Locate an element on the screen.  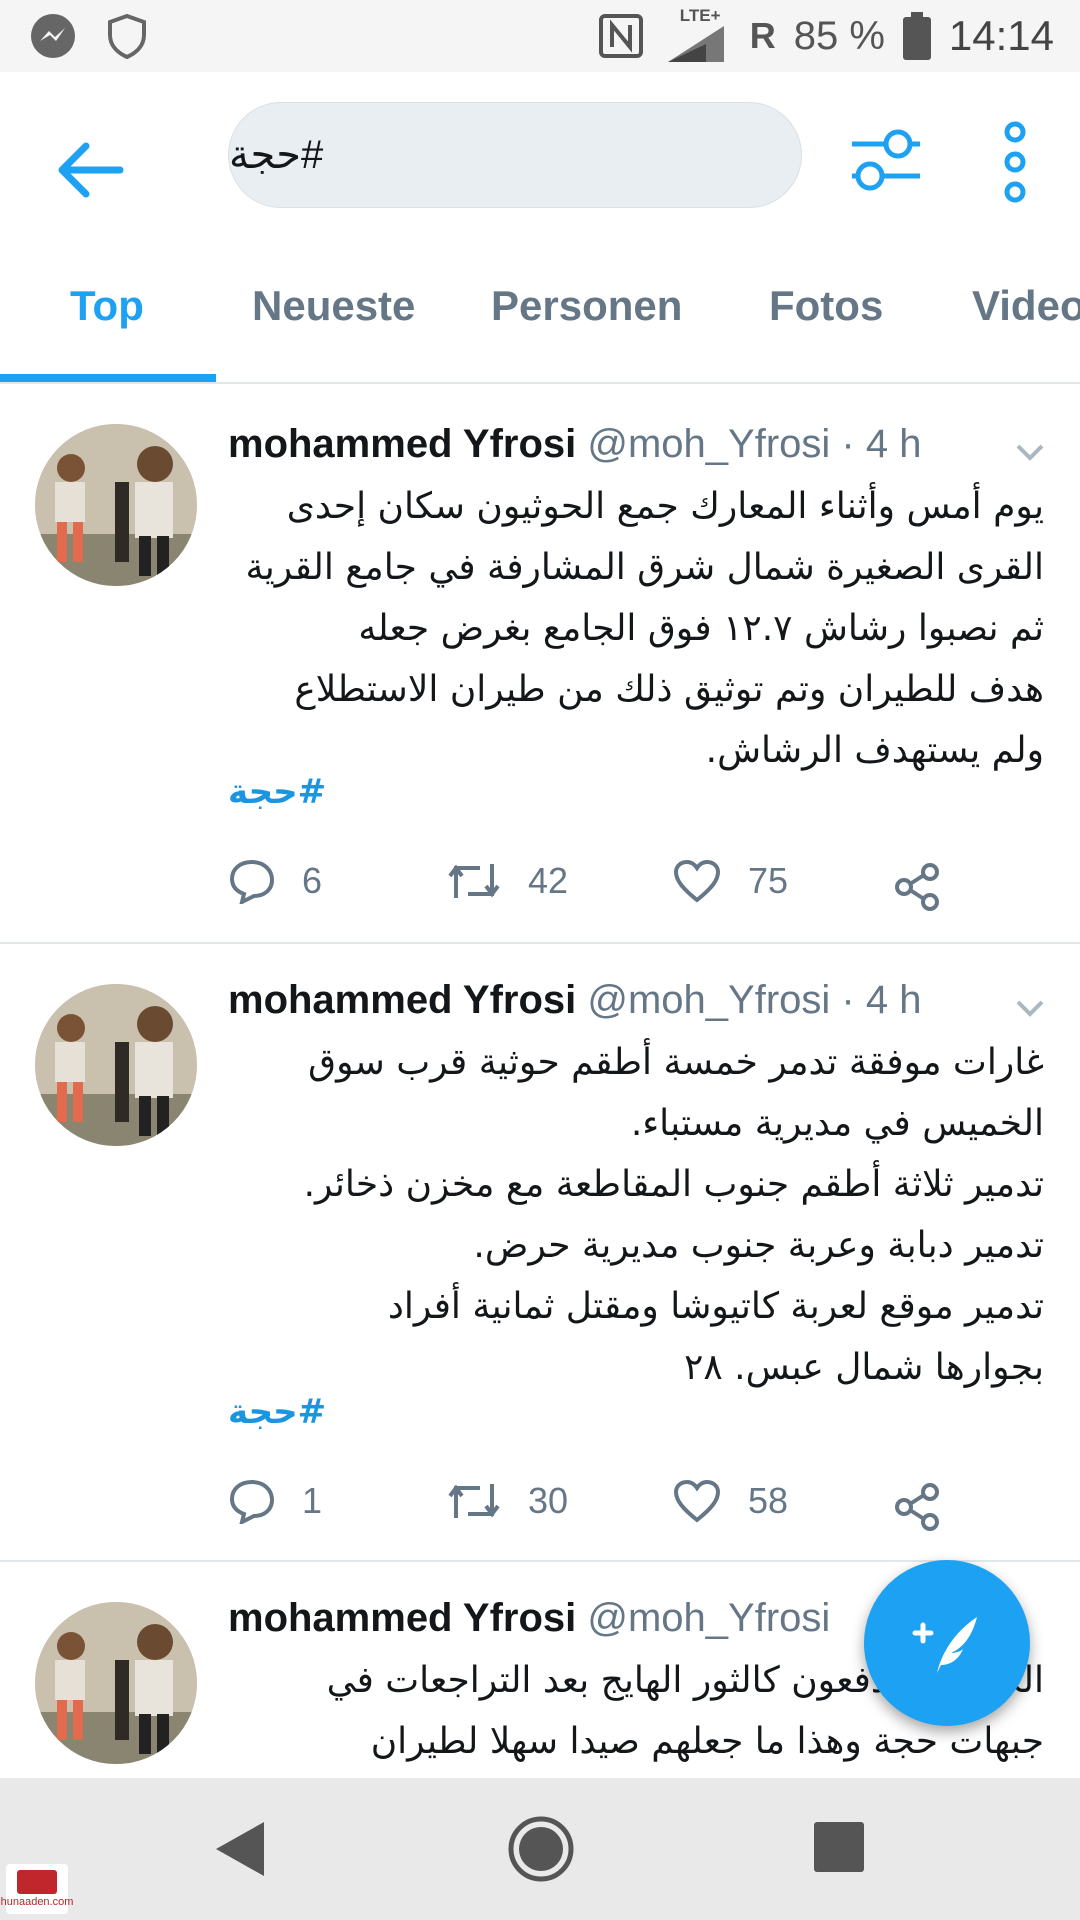
nav-home-icon is located at coordinates (541, 1849).